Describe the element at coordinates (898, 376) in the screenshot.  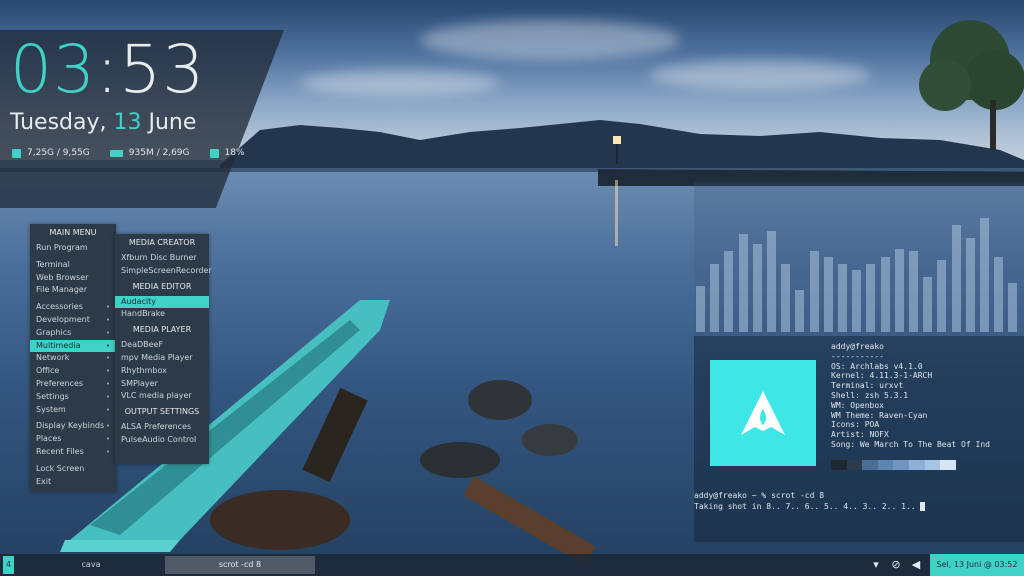
I see `info-value: 4.11.3-1-ARCH` at that location.